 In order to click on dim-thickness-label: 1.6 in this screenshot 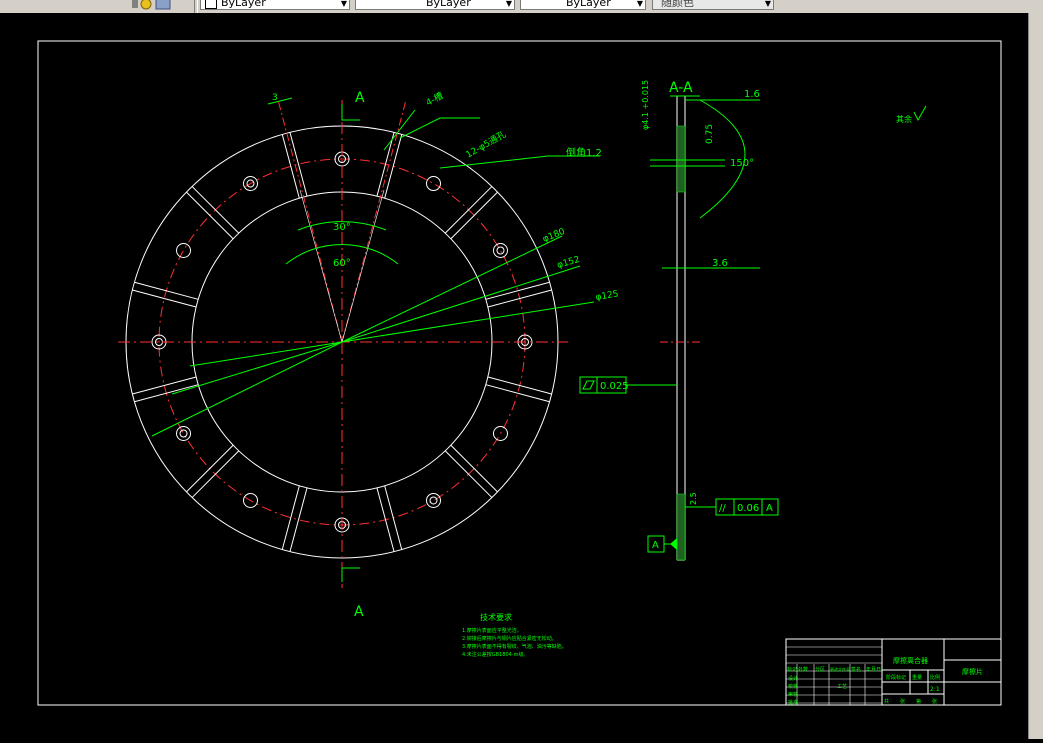, I will do `click(752, 94)`.